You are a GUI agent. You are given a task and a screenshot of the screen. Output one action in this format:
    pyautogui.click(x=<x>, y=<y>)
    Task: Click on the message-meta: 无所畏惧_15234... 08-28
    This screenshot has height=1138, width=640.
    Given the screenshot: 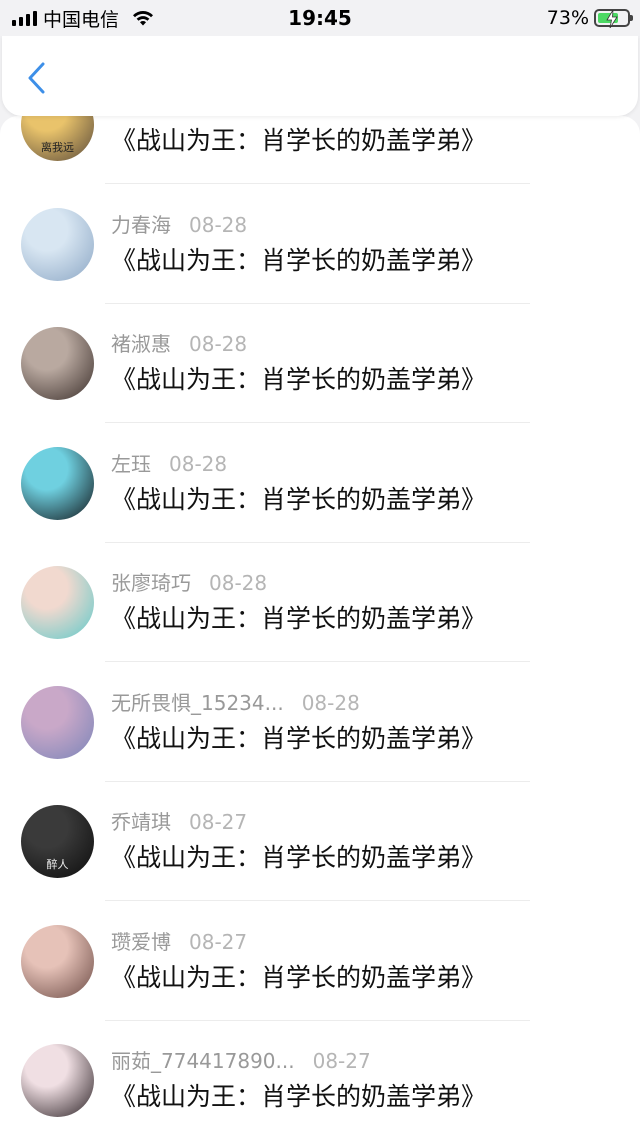 What is the action you would take?
    pyautogui.click(x=235, y=701)
    